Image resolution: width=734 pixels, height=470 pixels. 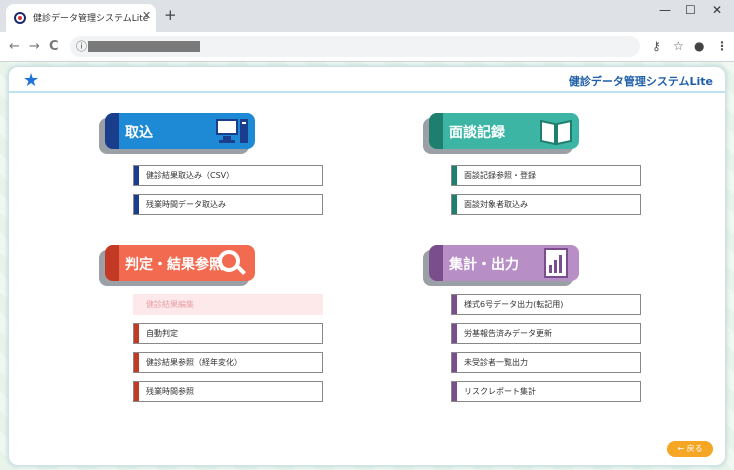 I want to click on menu-icon: ⋮, so click(x=722, y=46).